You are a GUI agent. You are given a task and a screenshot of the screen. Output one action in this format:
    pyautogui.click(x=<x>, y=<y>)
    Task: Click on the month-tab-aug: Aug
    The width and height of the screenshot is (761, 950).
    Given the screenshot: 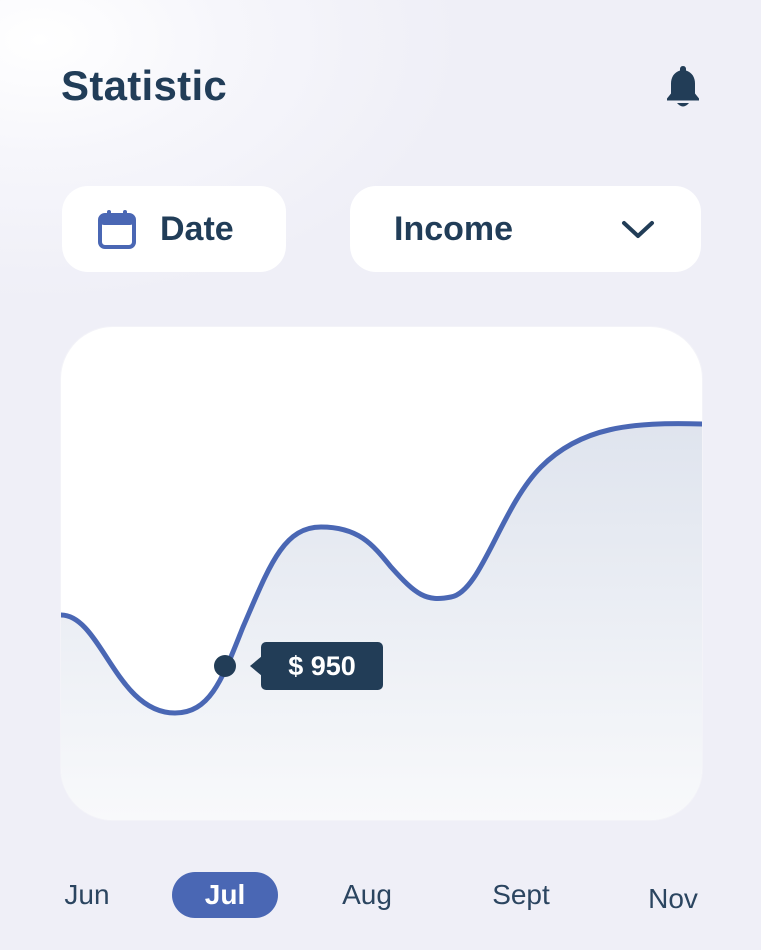 What is the action you would take?
    pyautogui.click(x=367, y=895)
    